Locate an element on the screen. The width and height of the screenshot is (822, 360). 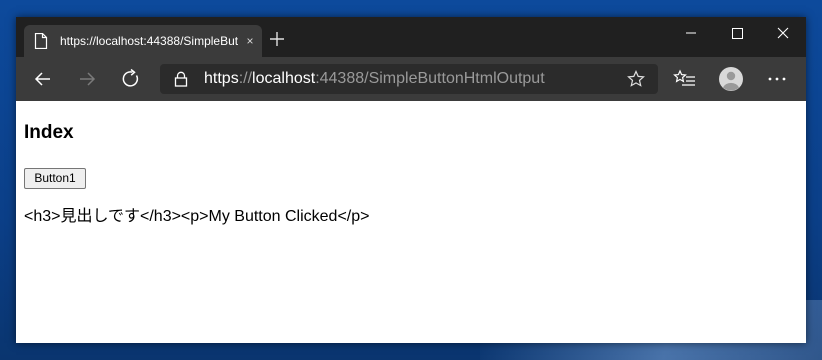
page-icon is located at coordinates (41, 41).